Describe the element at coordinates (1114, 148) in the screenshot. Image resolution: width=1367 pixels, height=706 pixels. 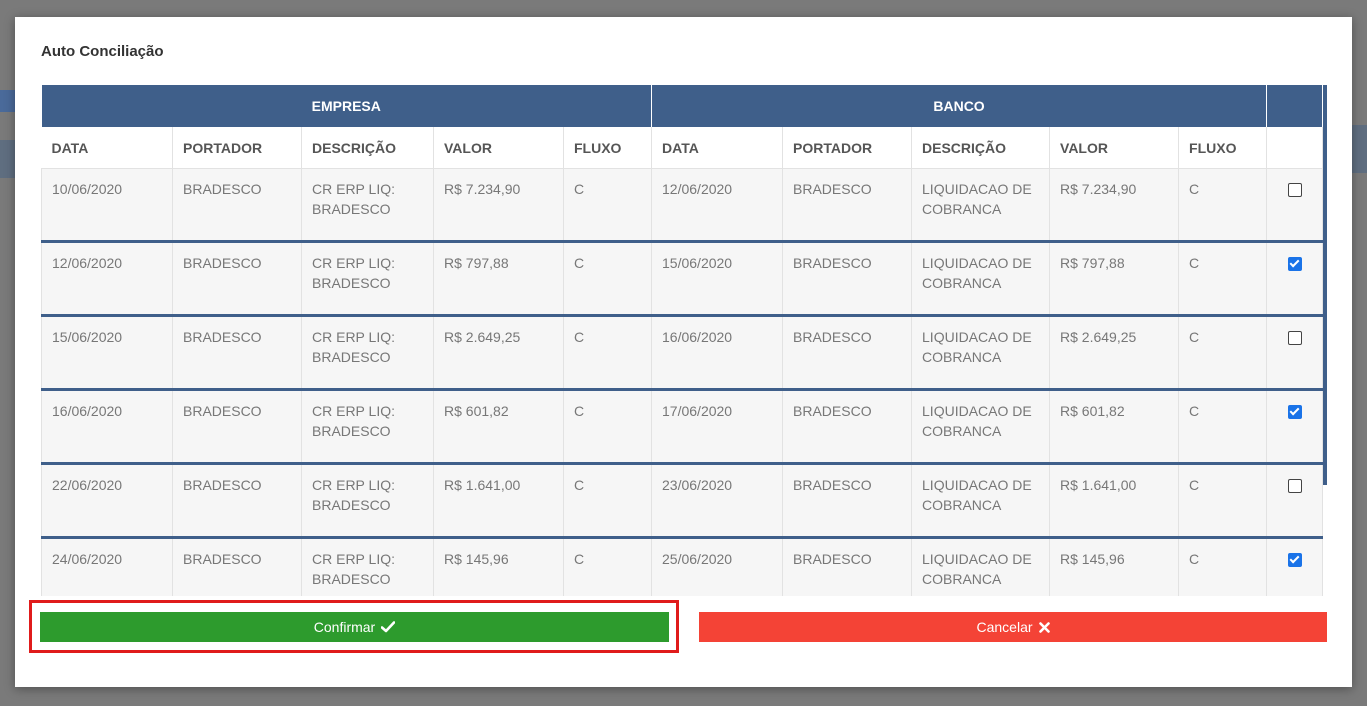
I see `column-header-banco-valor: VALOR` at that location.